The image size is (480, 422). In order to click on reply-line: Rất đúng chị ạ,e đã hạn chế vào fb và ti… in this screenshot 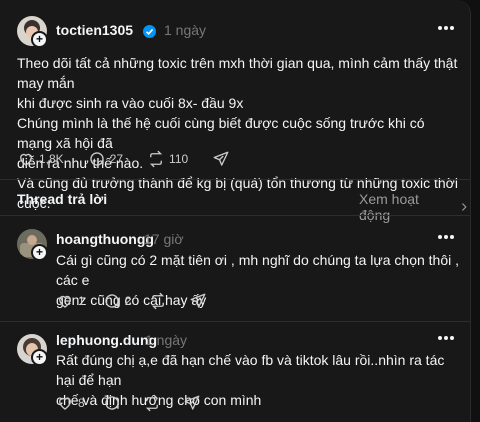, I will do `click(250, 370)`.